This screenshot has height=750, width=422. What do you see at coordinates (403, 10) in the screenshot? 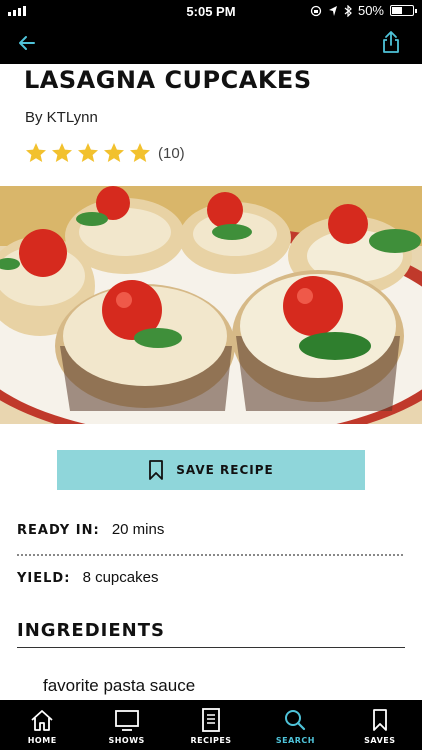
I see `battery-icon` at bounding box center [403, 10].